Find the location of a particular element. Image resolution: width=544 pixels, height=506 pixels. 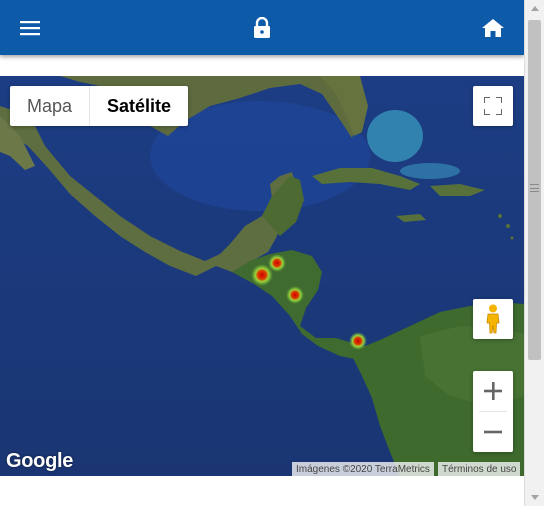

map-type-satellite-button: Satélite is located at coordinates (138, 106).